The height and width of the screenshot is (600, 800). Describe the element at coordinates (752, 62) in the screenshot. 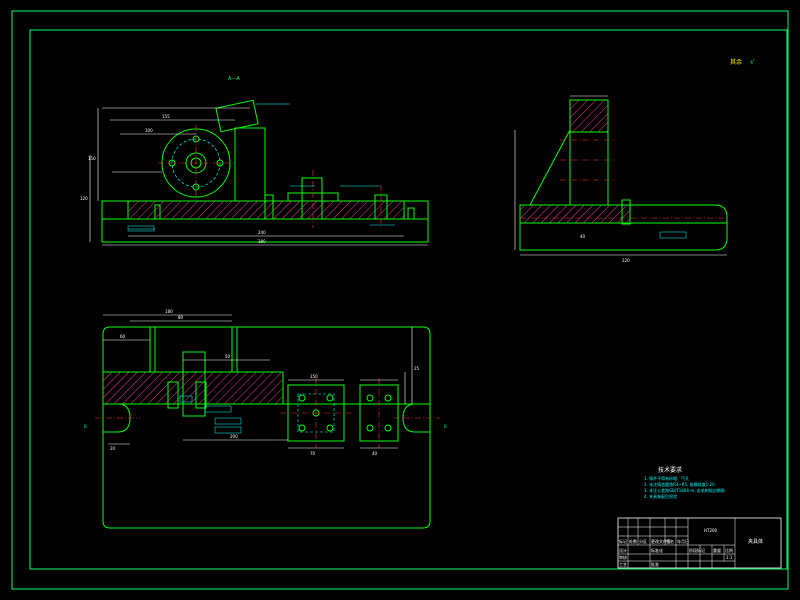

I see `roughness-symbol-icon: √` at that location.